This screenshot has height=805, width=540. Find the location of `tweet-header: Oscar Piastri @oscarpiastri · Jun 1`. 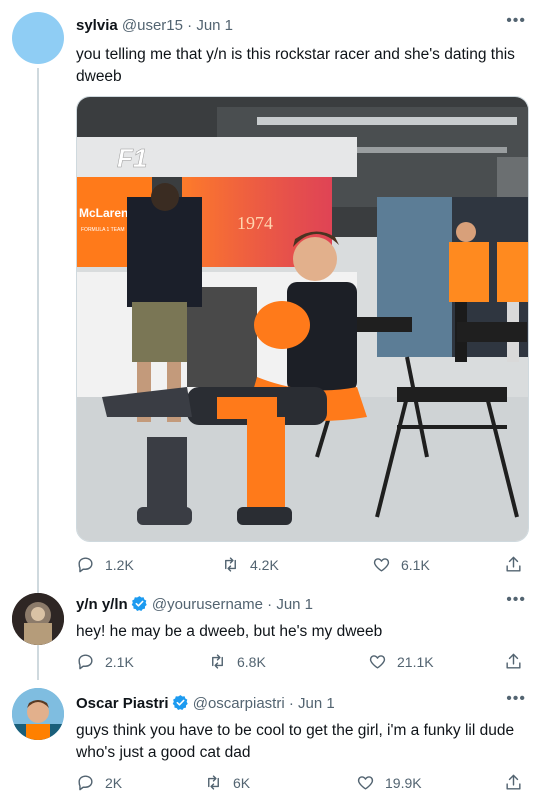

tweet-header: Oscar Piastri @oscarpiastri · Jun 1 is located at coordinates (205, 703).